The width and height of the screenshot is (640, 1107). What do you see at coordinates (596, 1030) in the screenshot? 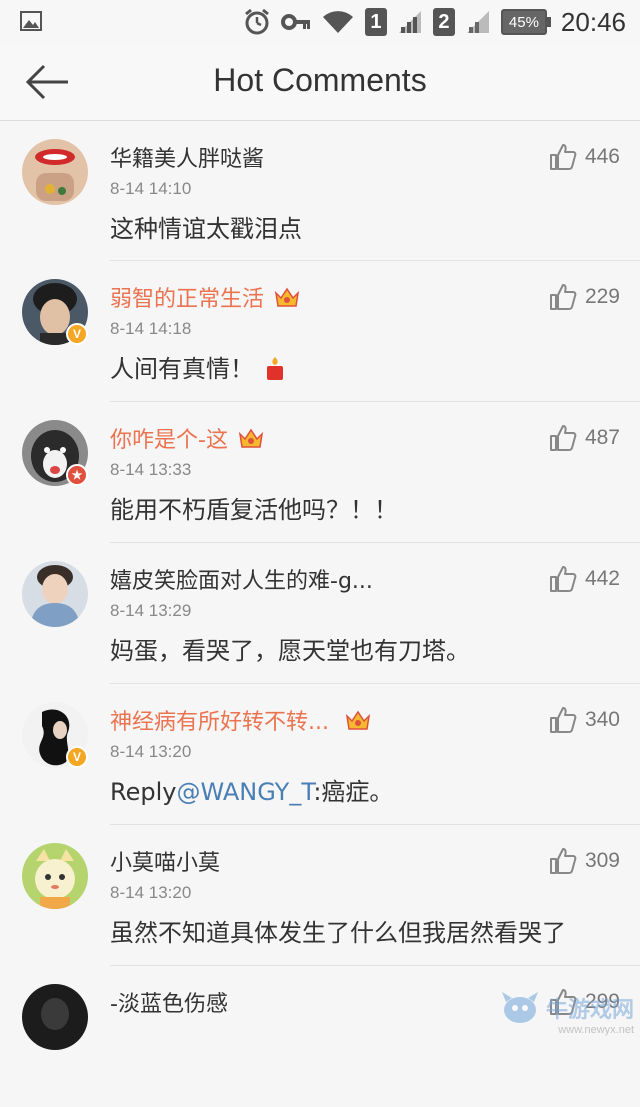
I see `watermark-url: www.newyx.net` at bounding box center [596, 1030].